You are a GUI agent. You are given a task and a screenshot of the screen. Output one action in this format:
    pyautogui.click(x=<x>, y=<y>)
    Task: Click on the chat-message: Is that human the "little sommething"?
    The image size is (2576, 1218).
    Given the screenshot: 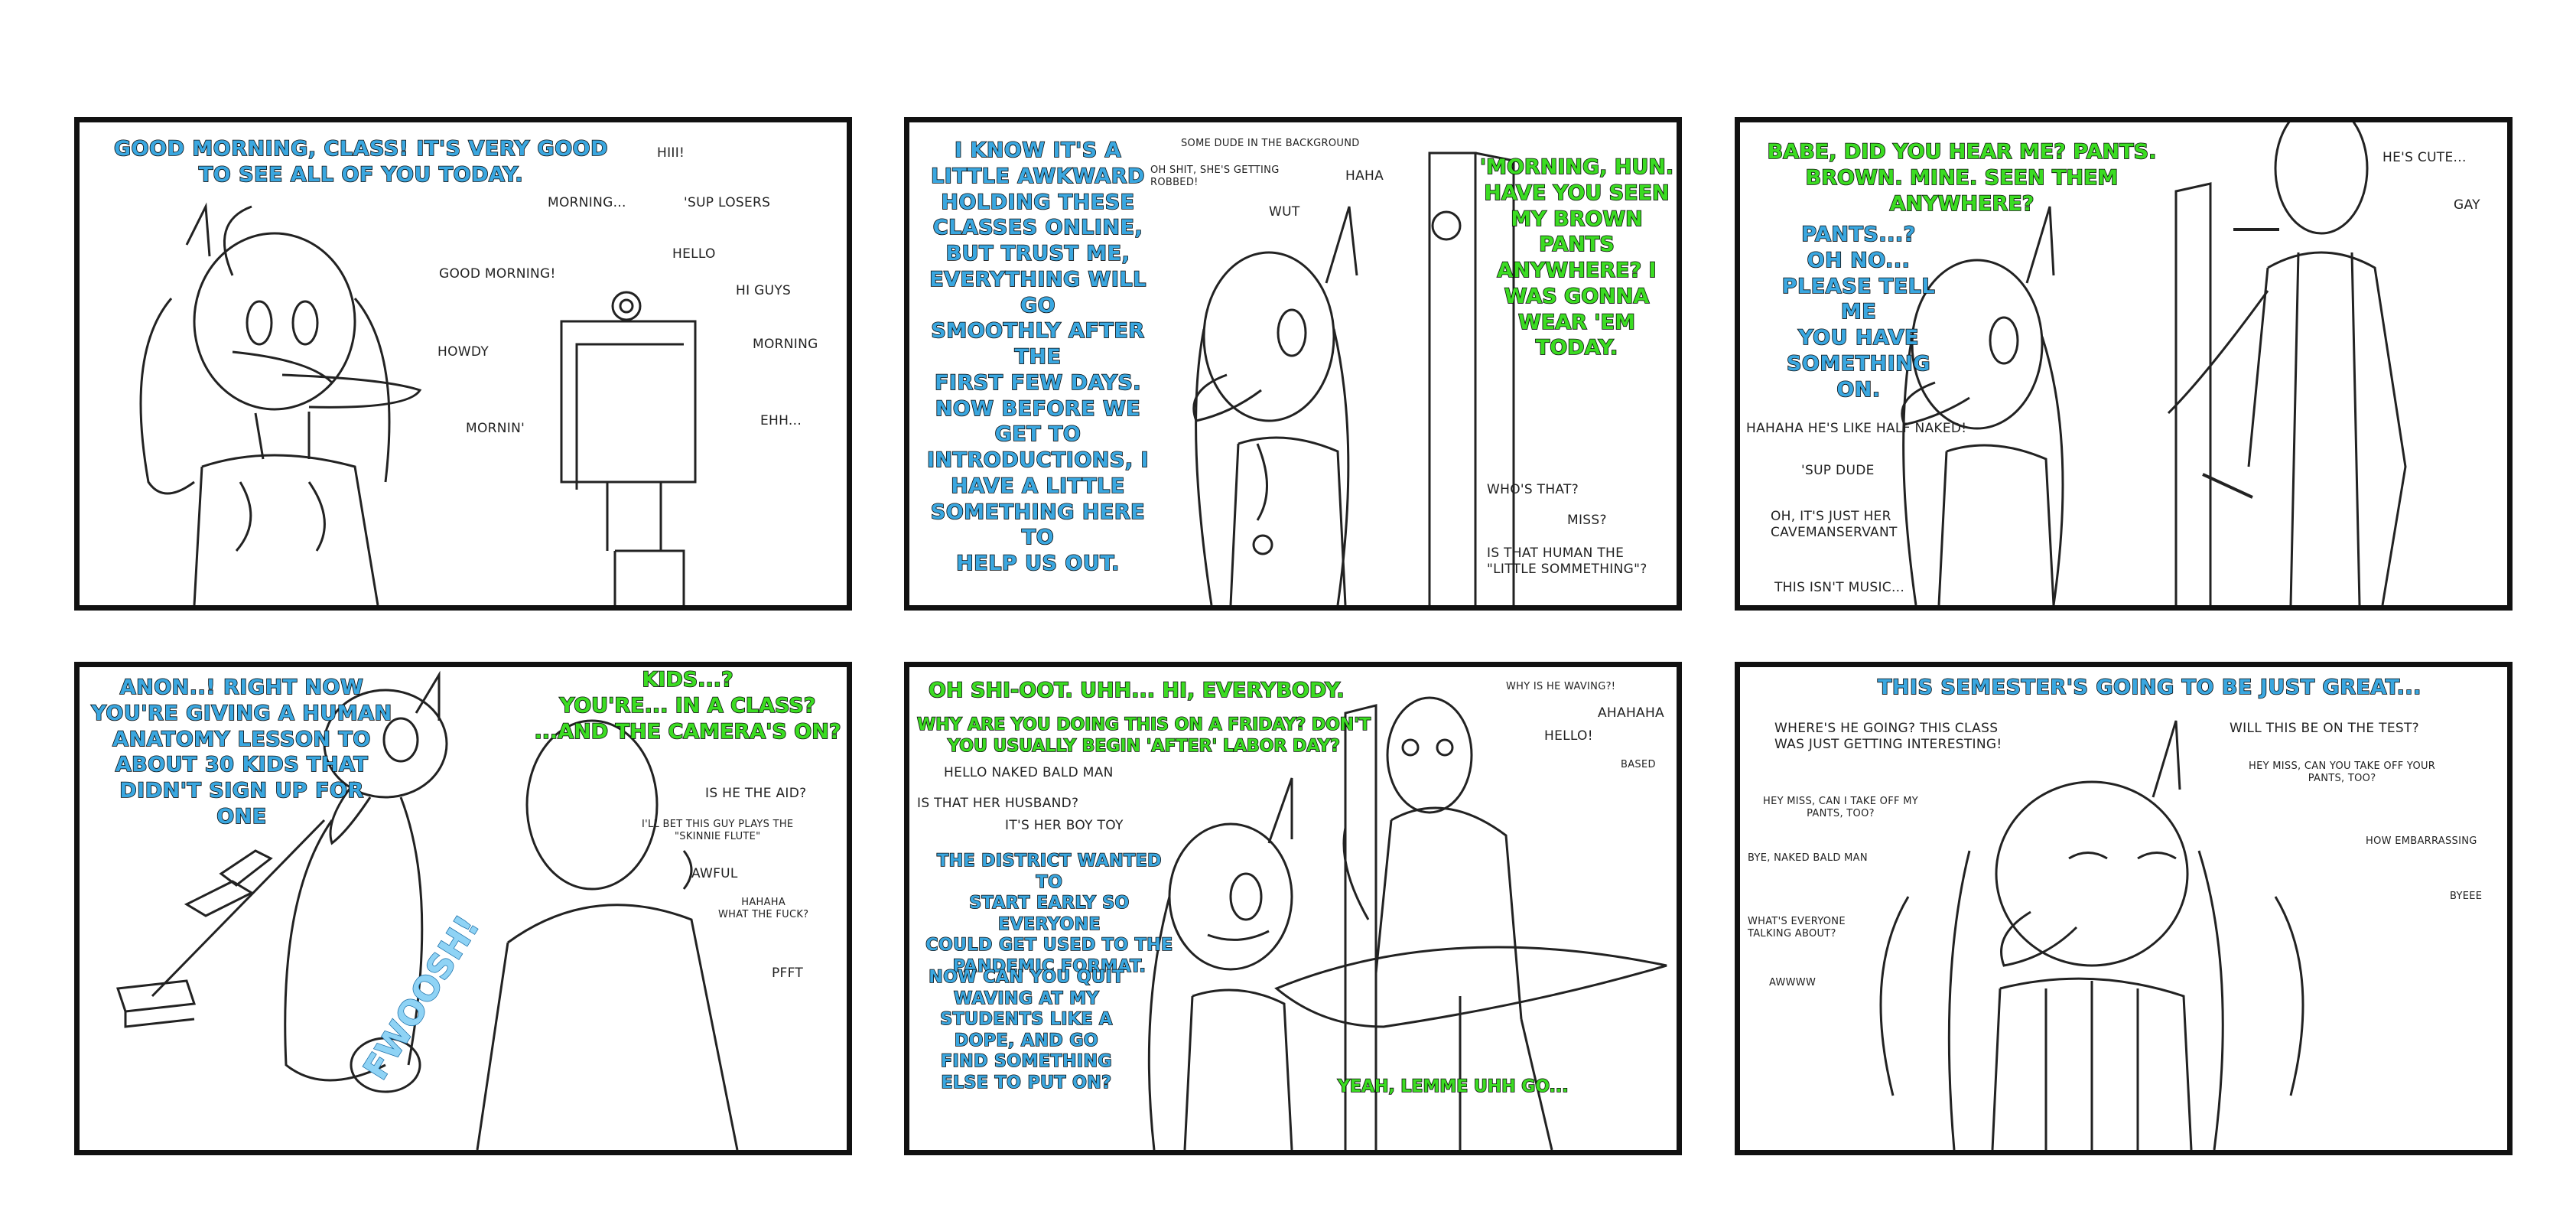 What is the action you would take?
    pyautogui.click(x=1567, y=561)
    